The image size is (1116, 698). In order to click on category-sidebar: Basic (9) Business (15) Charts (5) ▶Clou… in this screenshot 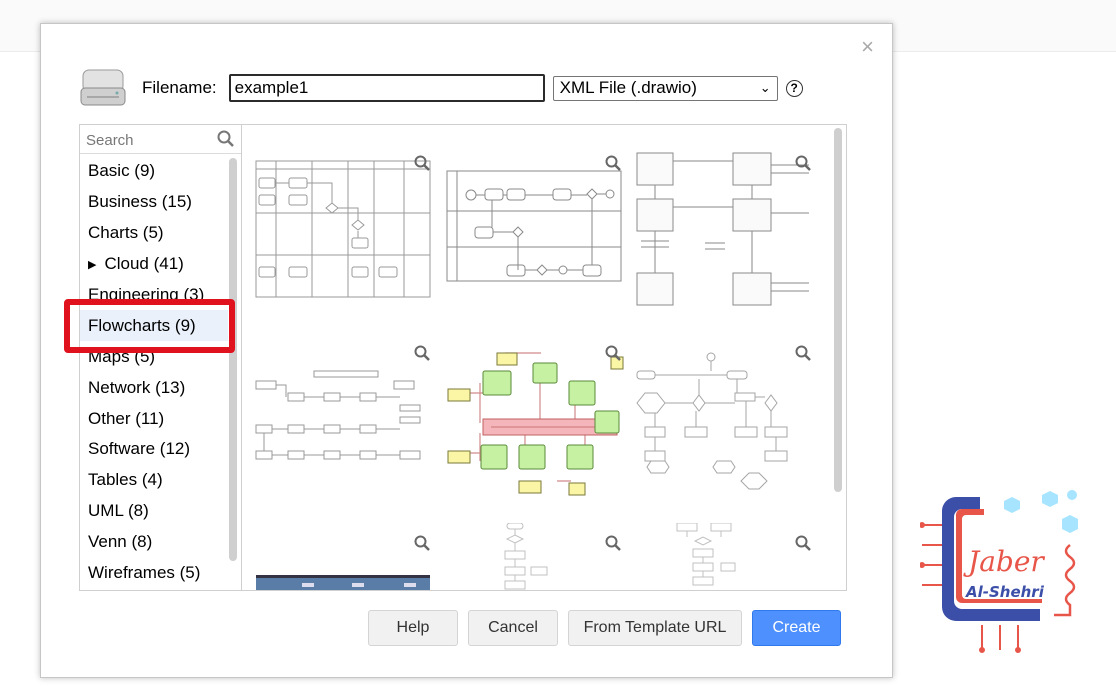, I will do `click(160, 357)`.